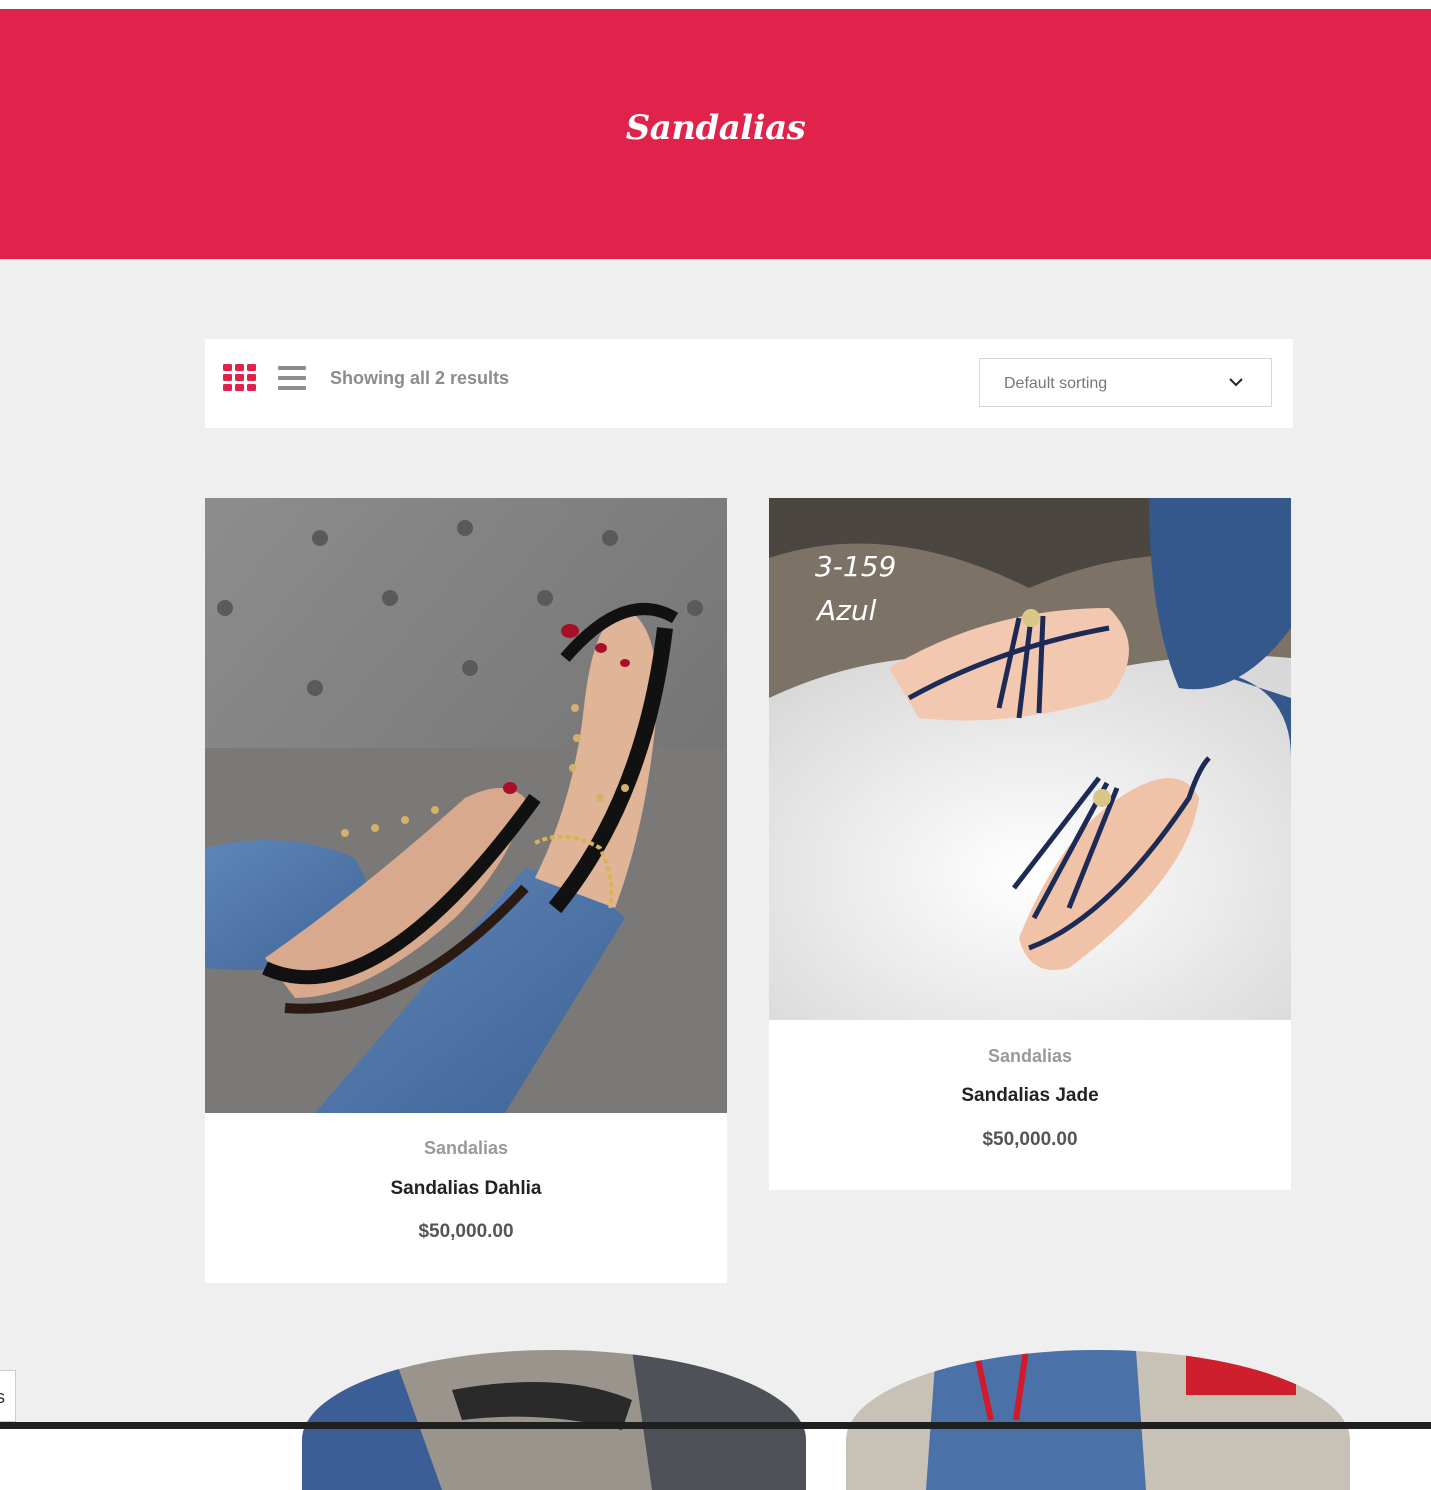  Describe the element at coordinates (1236, 382) in the screenshot. I see `chevron-down-icon` at that location.